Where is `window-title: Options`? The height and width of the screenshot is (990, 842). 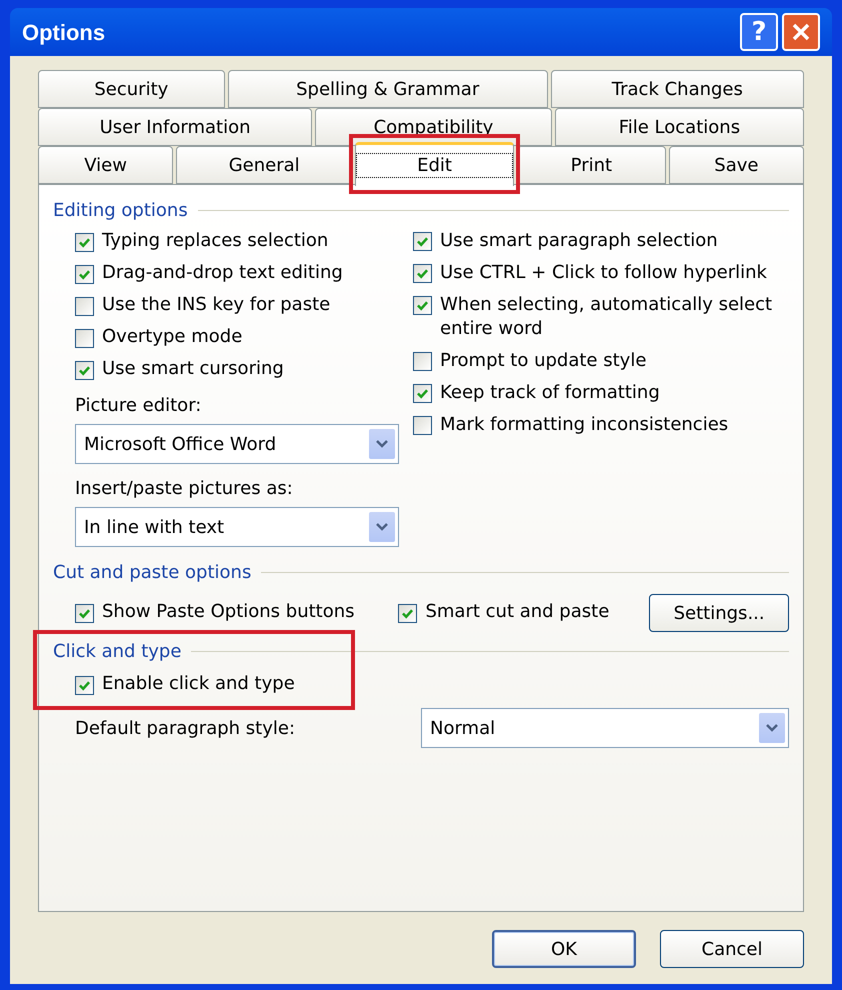
window-title: Options is located at coordinates (64, 32).